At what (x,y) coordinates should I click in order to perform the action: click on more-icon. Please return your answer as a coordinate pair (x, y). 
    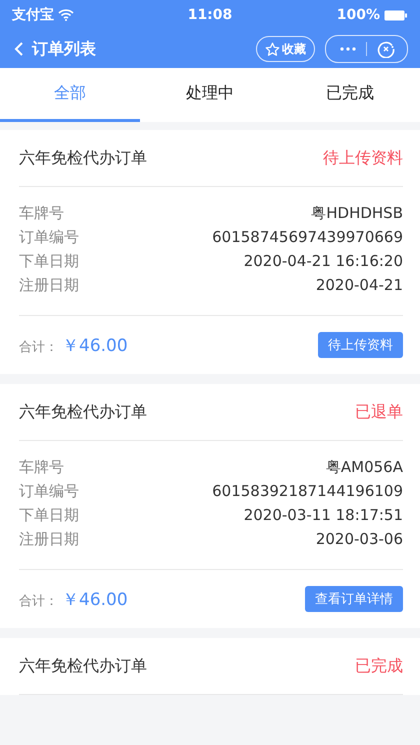
    Looking at the image, I should click on (348, 49).